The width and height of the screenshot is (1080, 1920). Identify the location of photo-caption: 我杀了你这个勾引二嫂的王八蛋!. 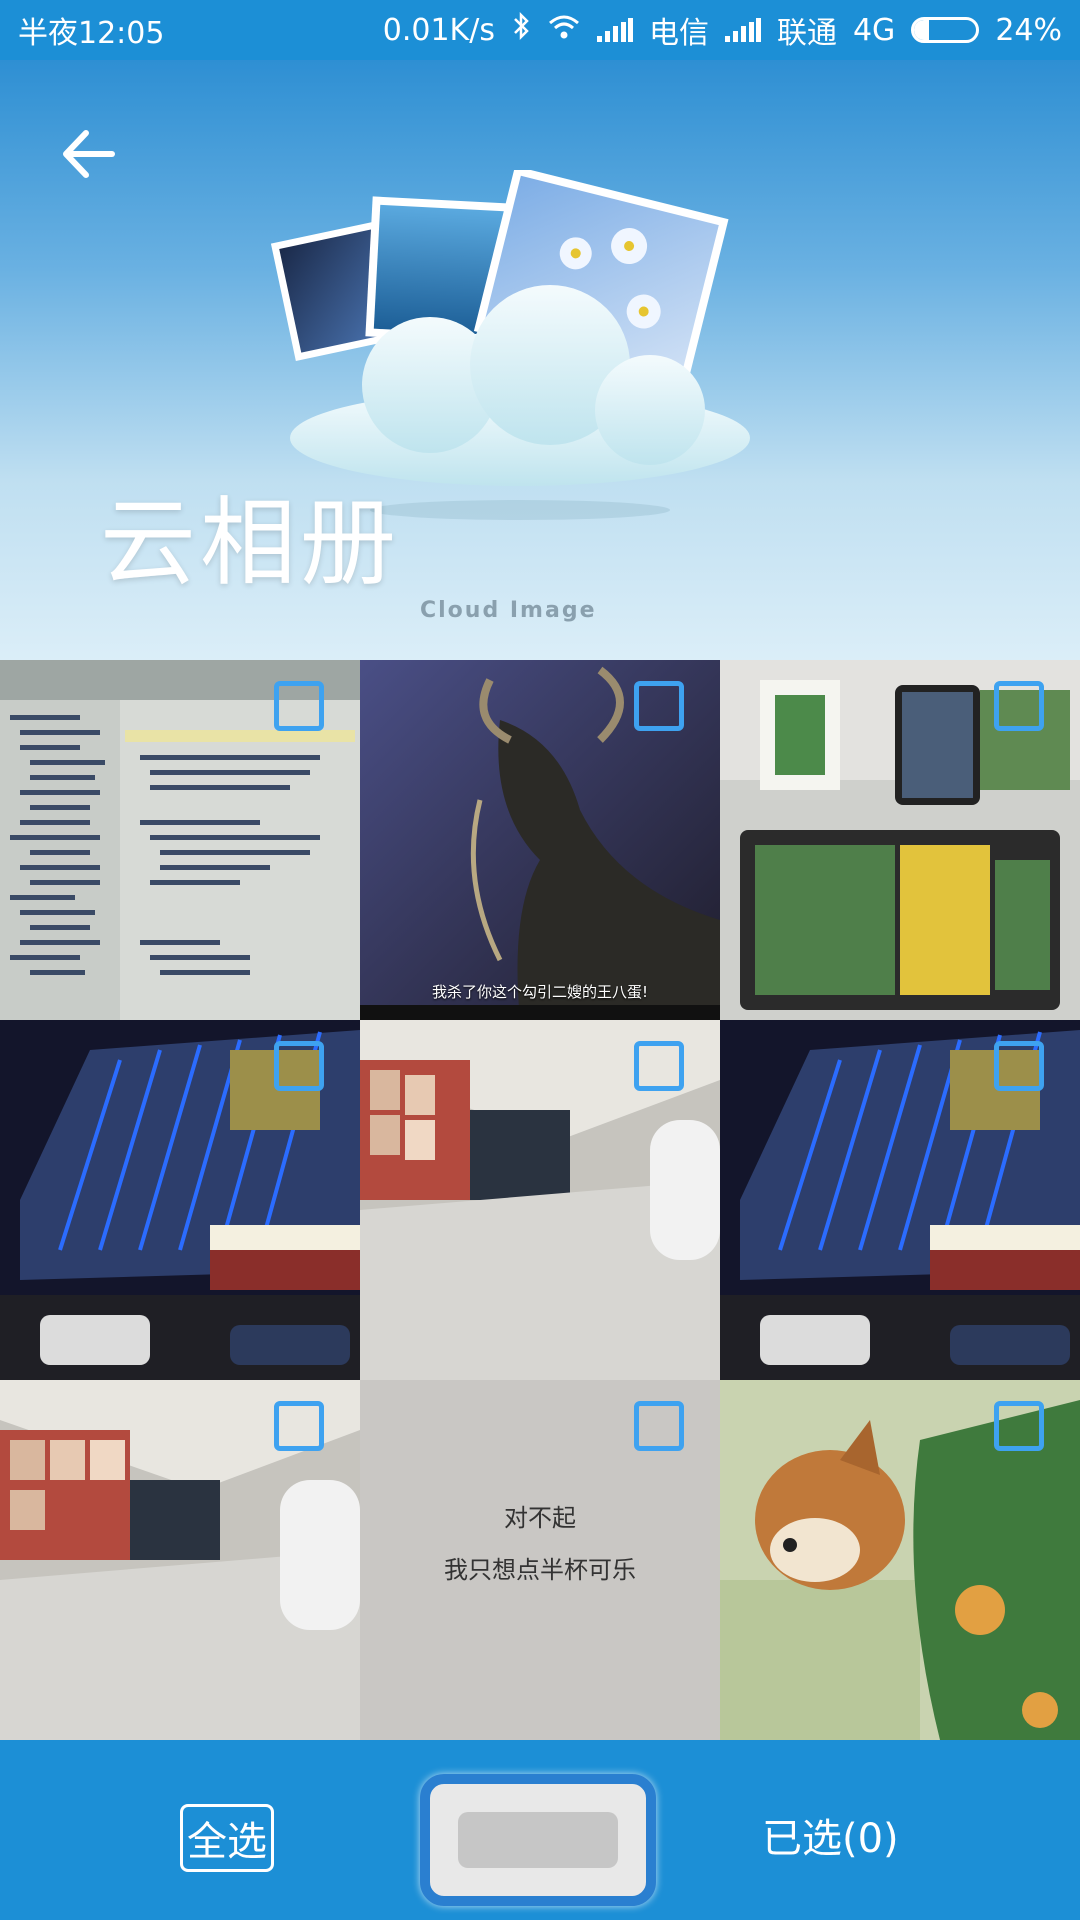
(539, 992).